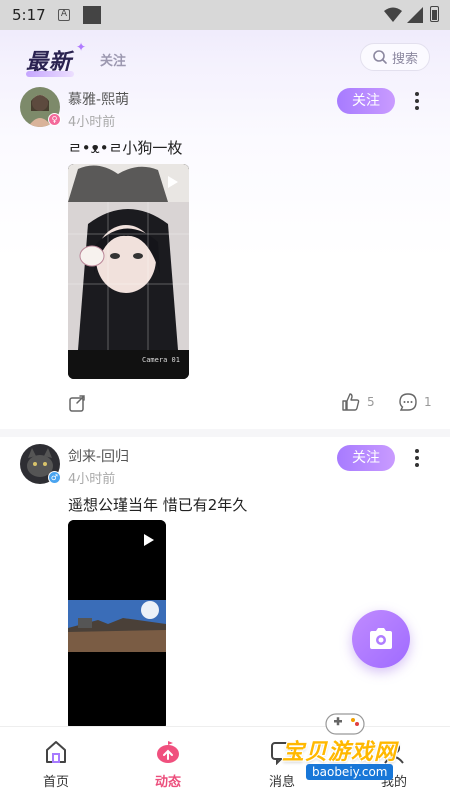 The height and width of the screenshot is (800, 450). I want to click on wifi-icon, so click(393, 14).